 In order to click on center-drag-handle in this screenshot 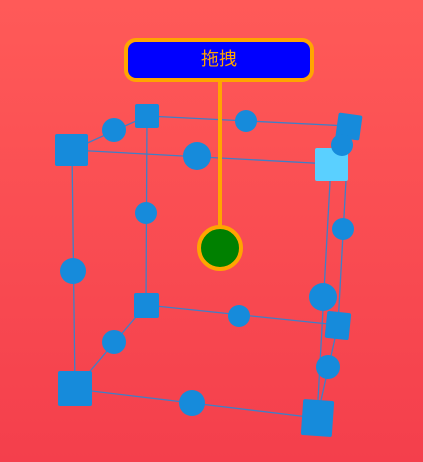, I will do `click(220, 248)`.